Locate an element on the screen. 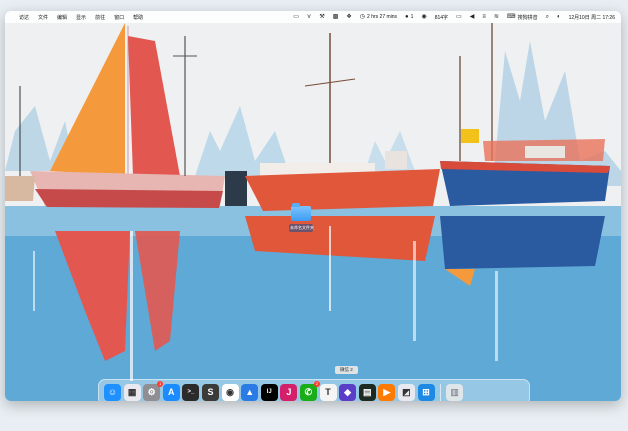 The height and width of the screenshot is (431, 628). trash-icon: ▥ is located at coordinates (454, 391).